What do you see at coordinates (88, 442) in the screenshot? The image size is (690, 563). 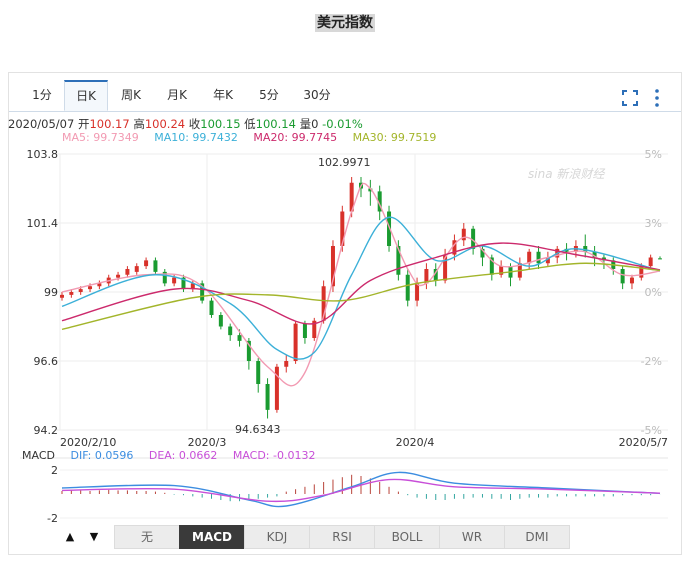 I see `x-tick-label: 2020/2/10` at bounding box center [88, 442].